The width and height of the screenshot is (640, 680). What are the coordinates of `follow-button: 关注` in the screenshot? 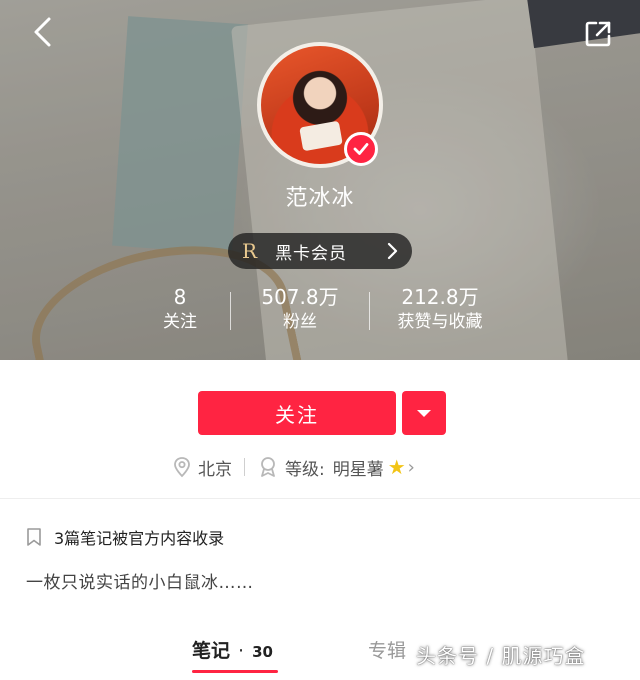 It's located at (297, 413).